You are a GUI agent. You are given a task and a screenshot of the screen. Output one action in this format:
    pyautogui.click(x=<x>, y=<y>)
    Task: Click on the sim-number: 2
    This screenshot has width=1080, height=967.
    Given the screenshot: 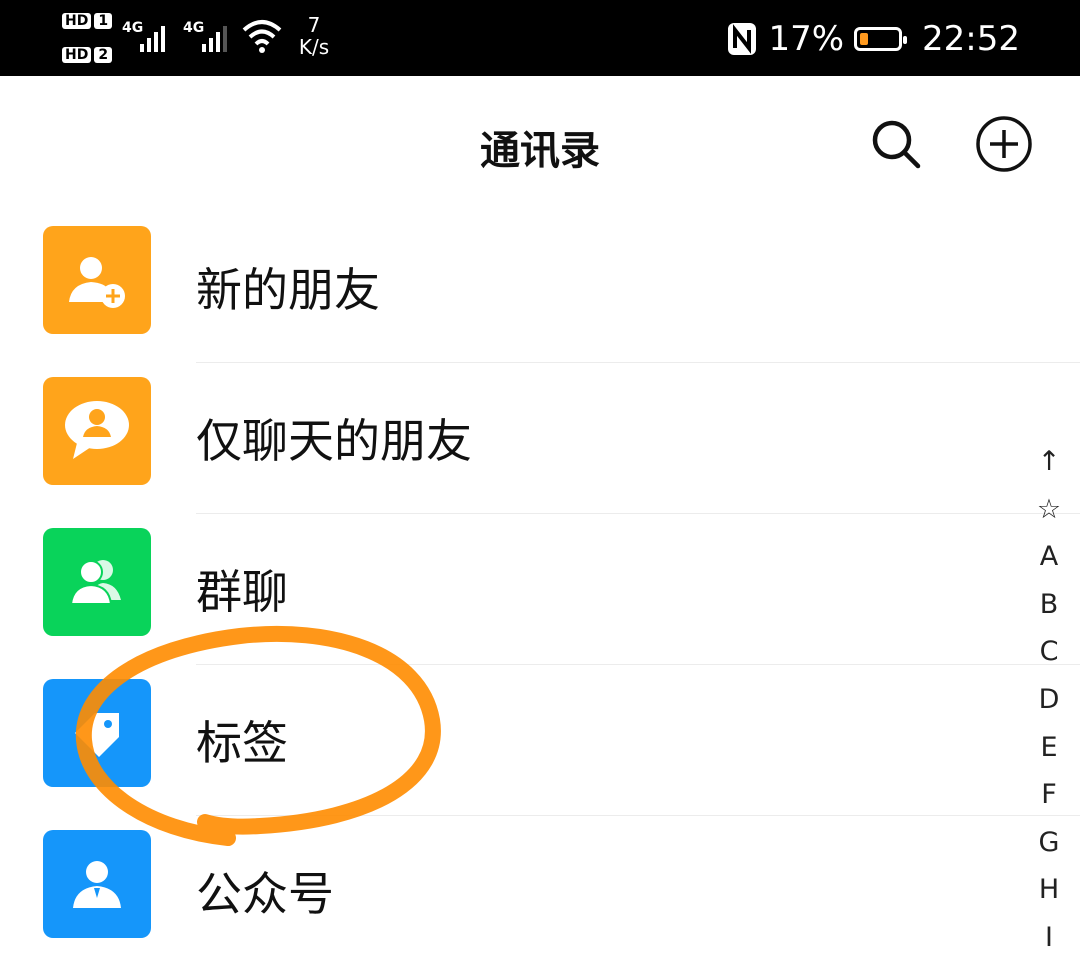 What is the action you would take?
    pyautogui.click(x=103, y=55)
    